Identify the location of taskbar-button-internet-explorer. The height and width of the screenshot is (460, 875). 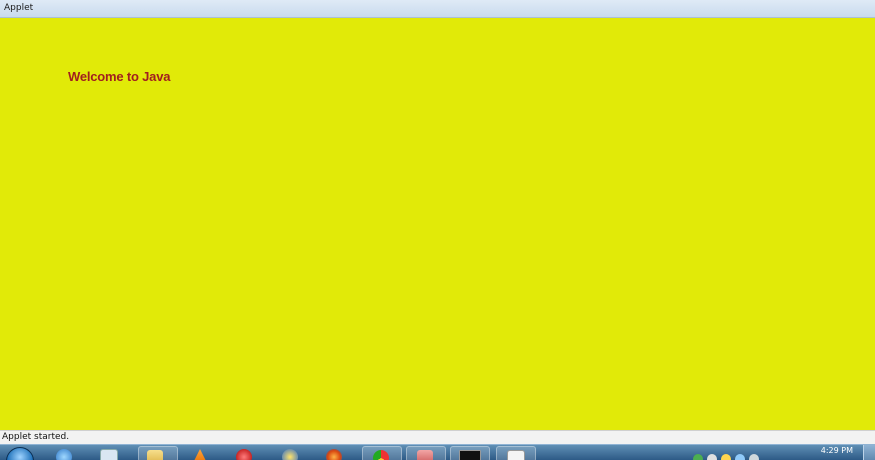
(70, 453).